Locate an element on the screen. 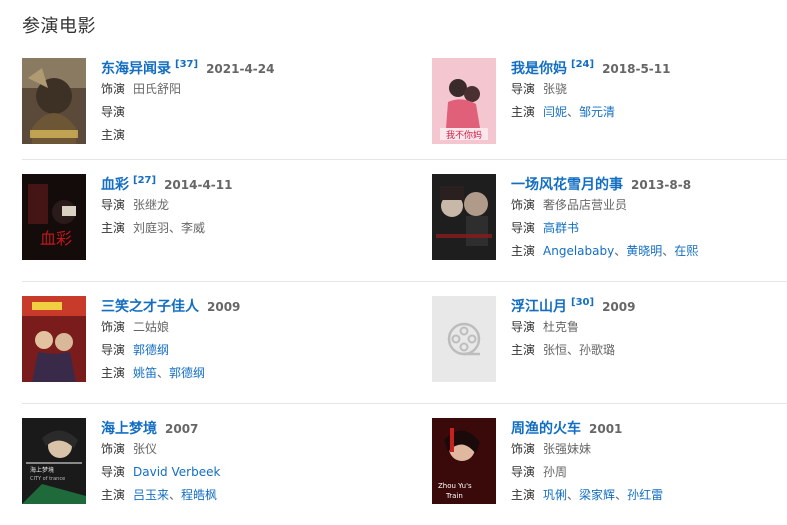  starring-line: 主演 闫妮、邹元清 is located at coordinates (590, 112).